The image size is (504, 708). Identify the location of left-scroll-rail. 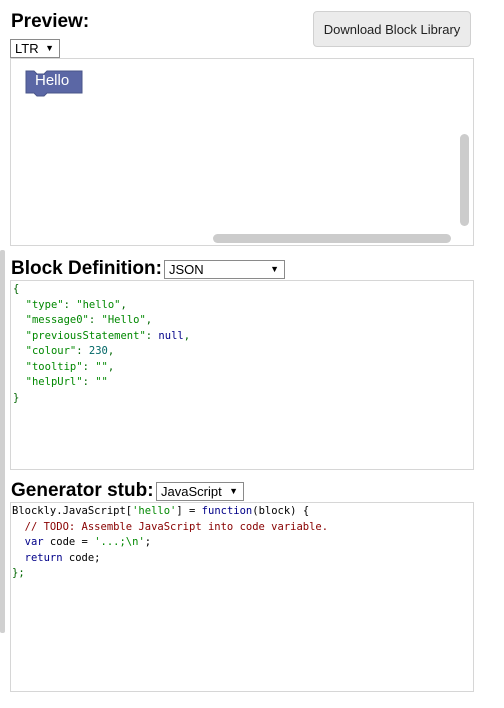
(2, 441).